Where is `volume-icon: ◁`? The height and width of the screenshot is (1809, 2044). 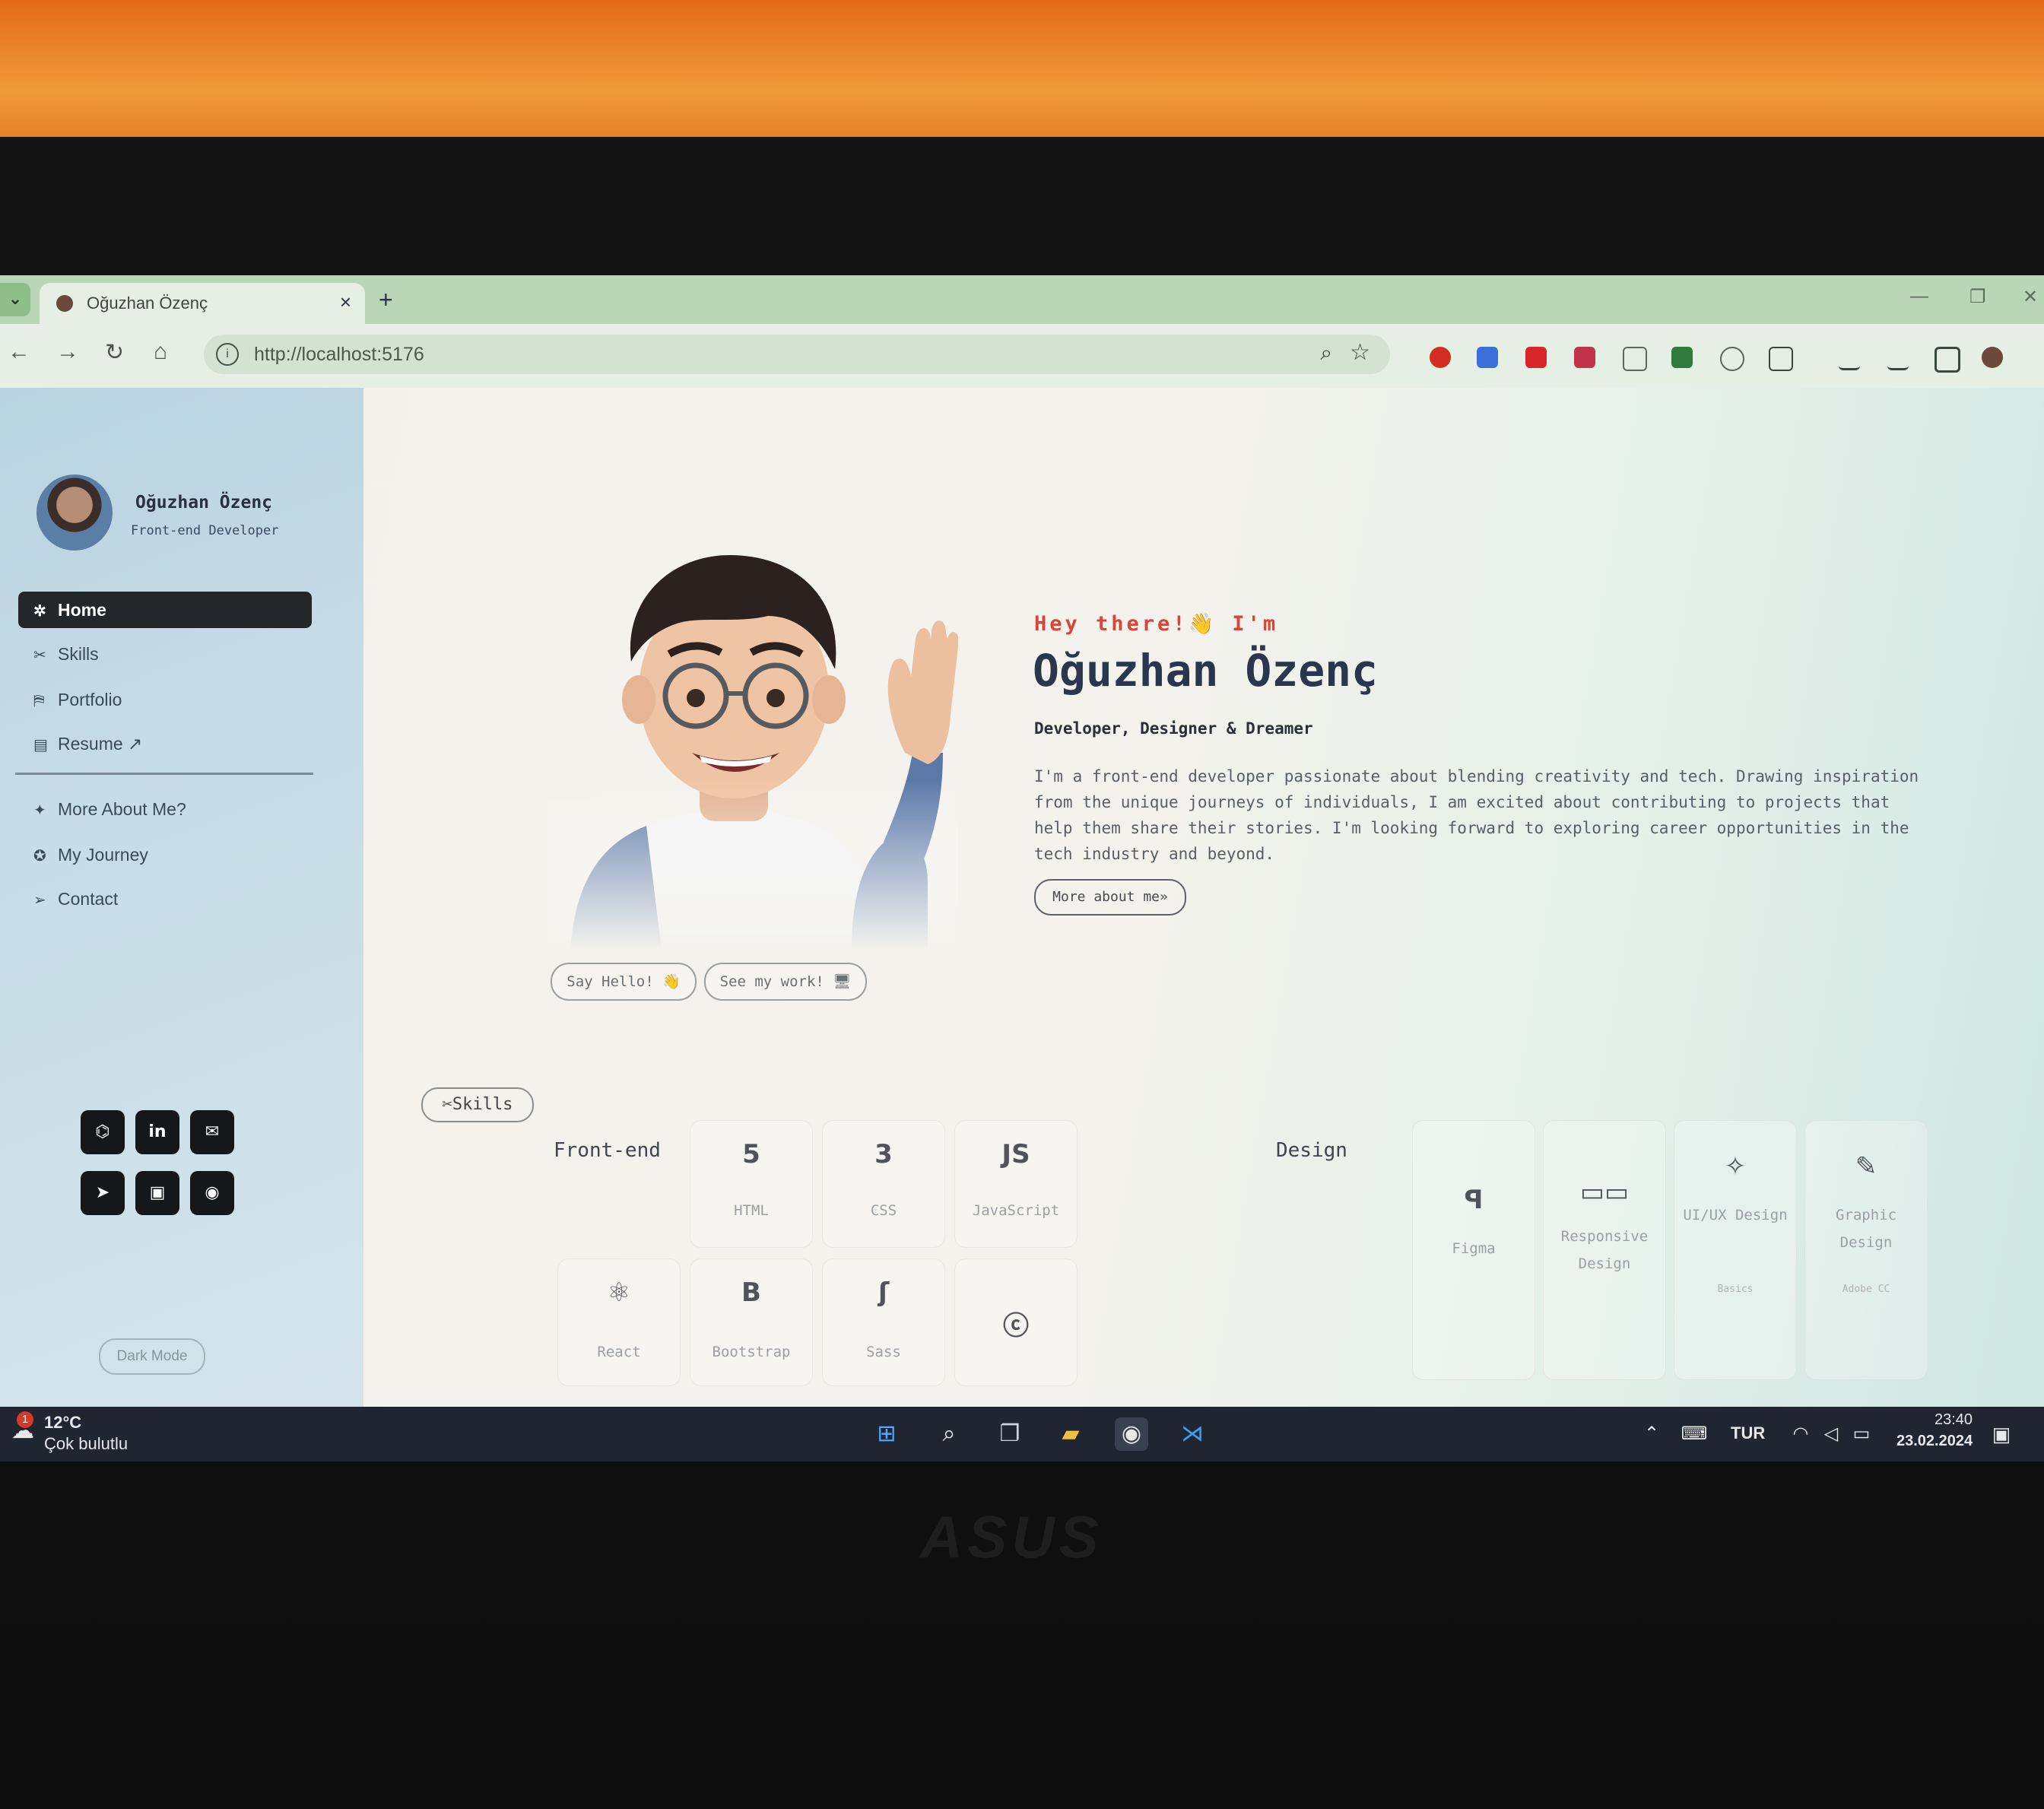 volume-icon: ◁ is located at coordinates (1831, 1434).